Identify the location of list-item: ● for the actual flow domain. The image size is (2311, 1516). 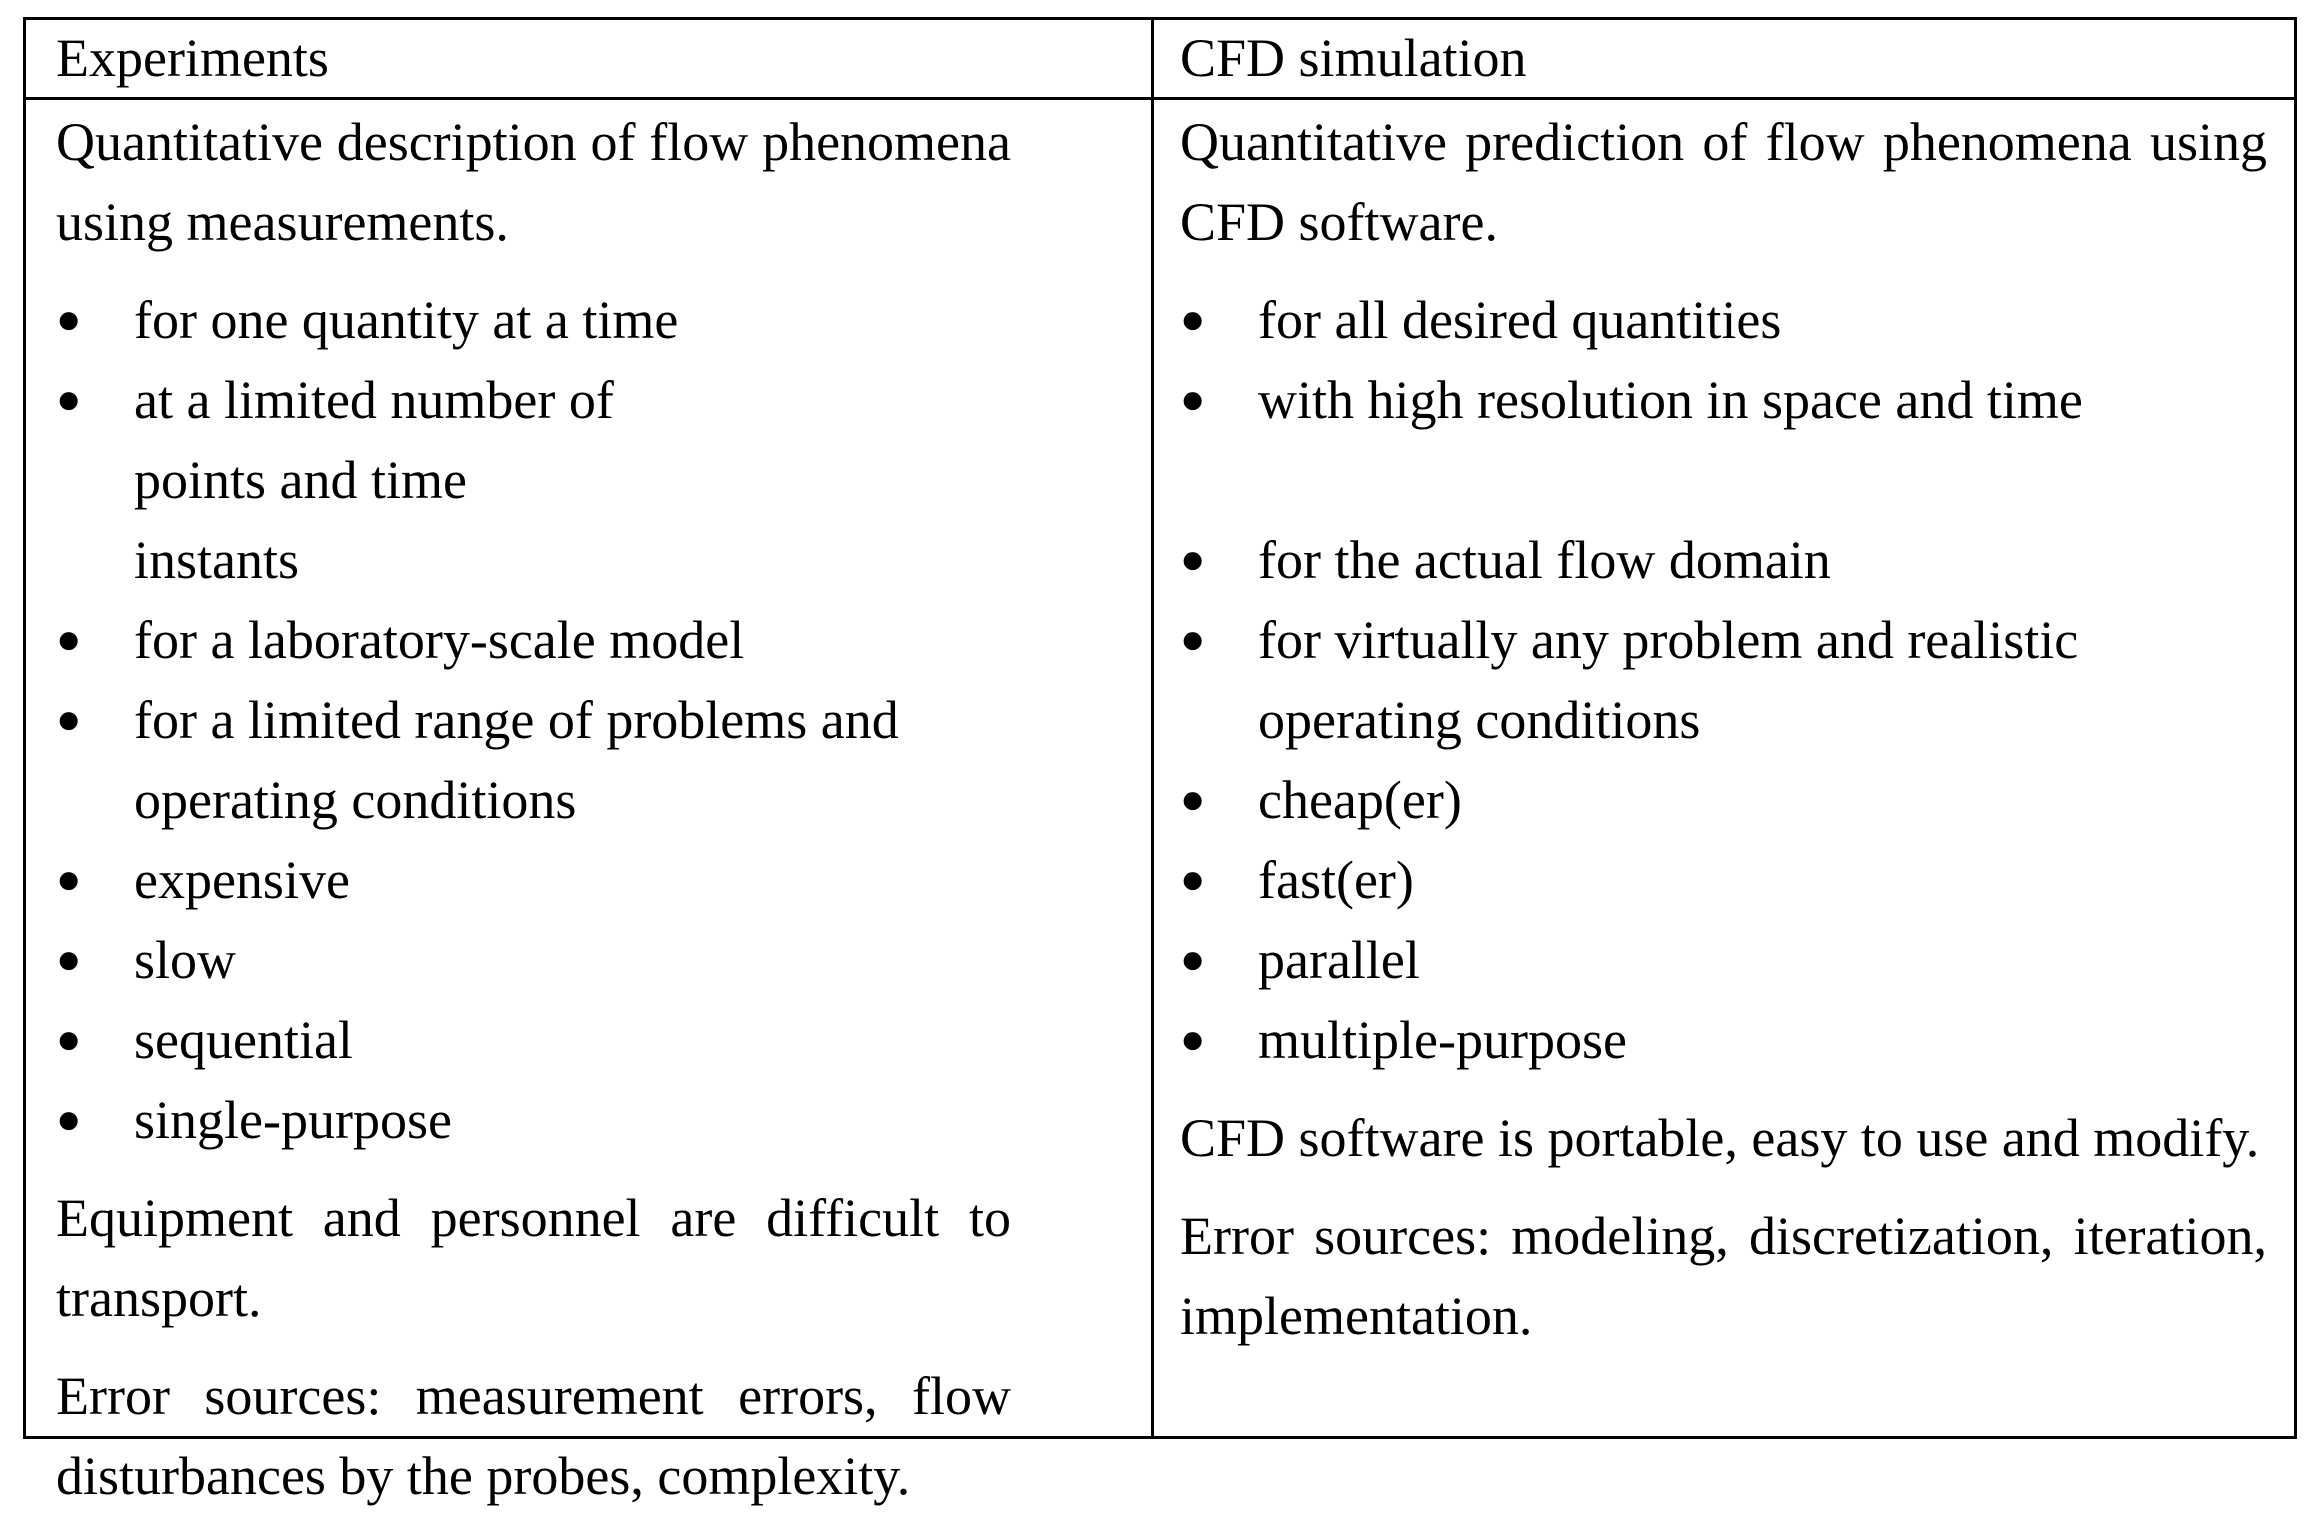
(1723, 560).